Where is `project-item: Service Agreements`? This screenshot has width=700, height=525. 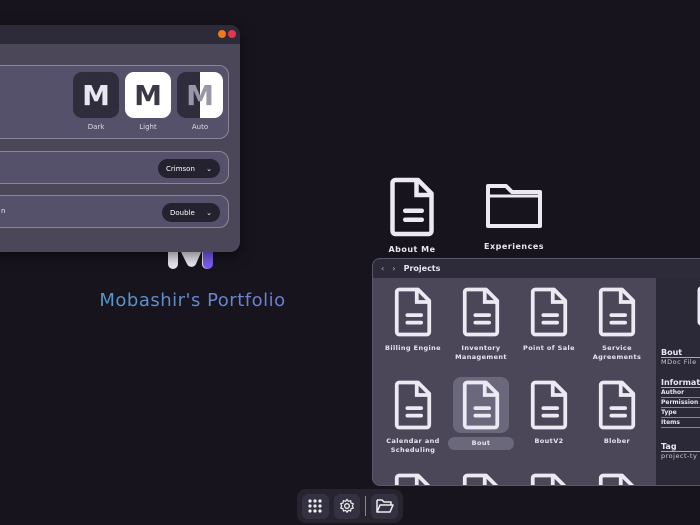
project-item: Service Agreements is located at coordinates (617, 323).